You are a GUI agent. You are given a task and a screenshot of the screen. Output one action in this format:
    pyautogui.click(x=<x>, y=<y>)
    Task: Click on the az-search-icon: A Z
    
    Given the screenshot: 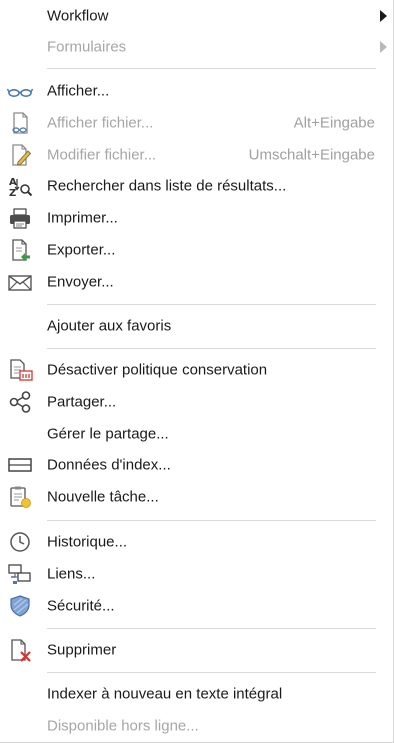 What is the action you would take?
    pyautogui.click(x=21, y=187)
    